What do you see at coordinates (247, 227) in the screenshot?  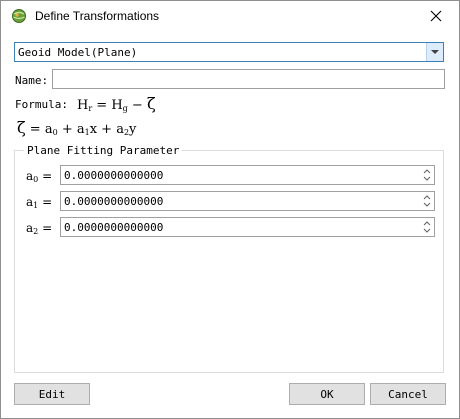 I see `param-a2-spinbox: 0.0000000000000` at bounding box center [247, 227].